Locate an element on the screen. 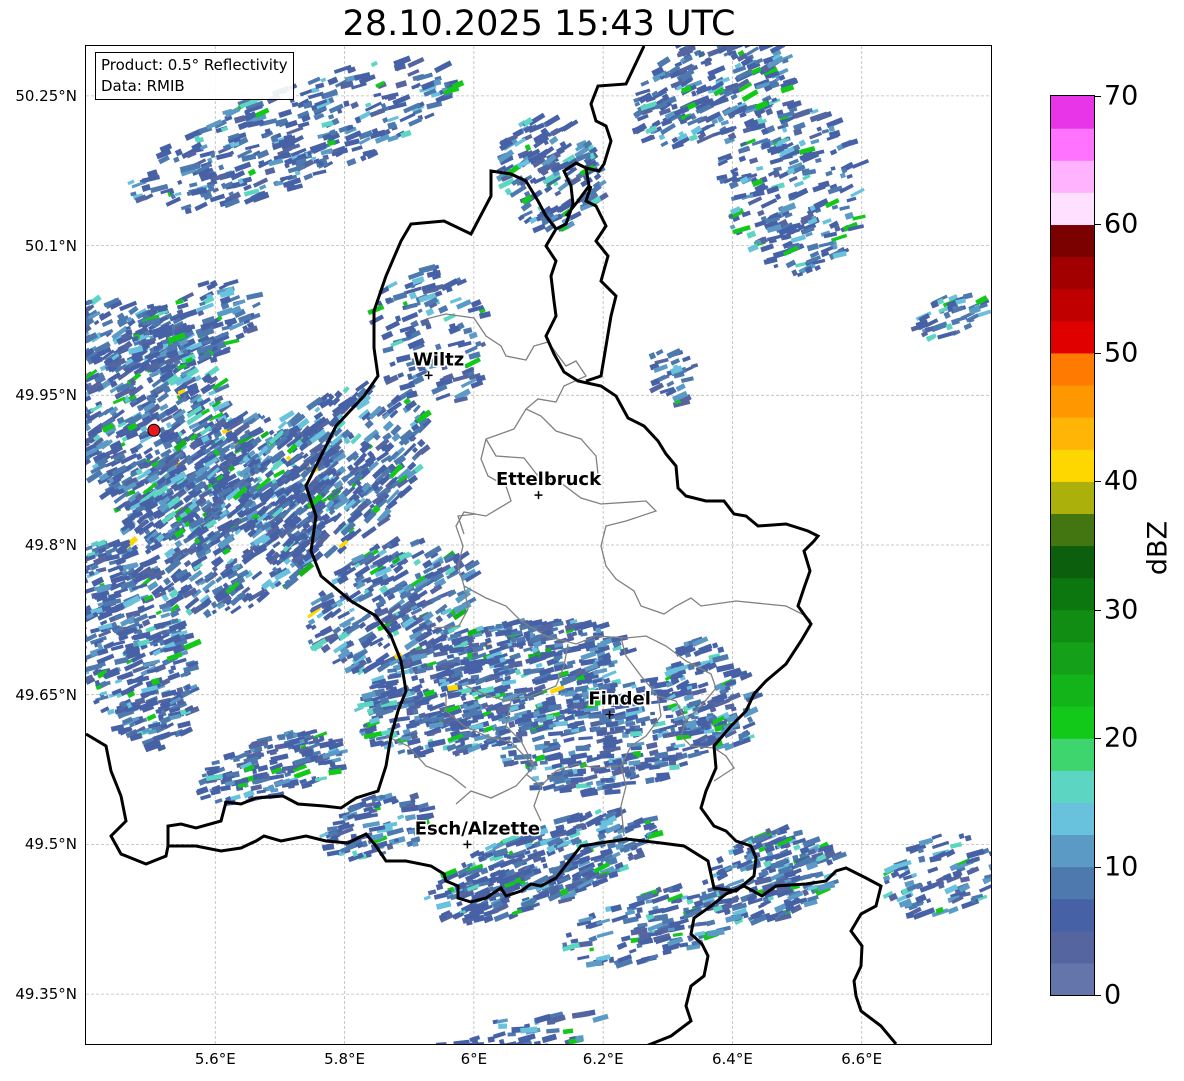 The image size is (1184, 1081). echo-cluster is located at coordinates (192, 326).